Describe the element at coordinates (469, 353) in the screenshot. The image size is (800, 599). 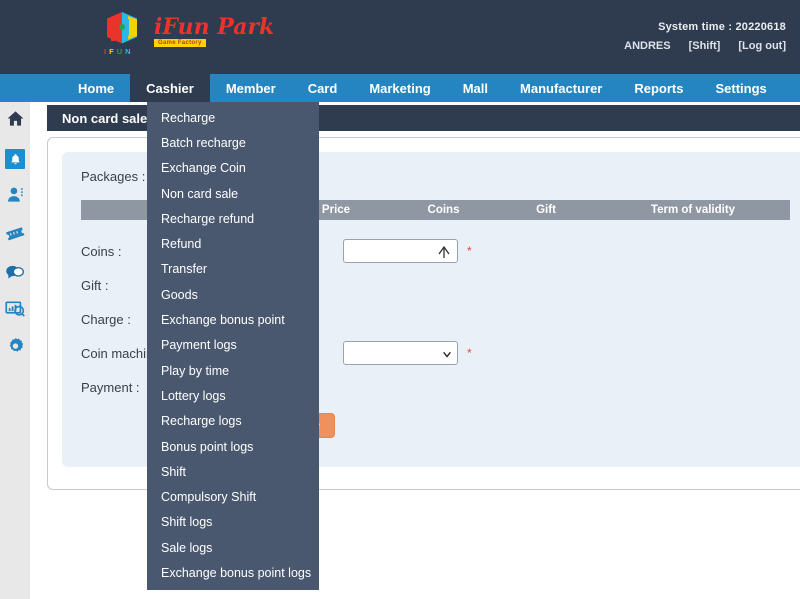
I see `coin-machine-required-mark: *` at that location.